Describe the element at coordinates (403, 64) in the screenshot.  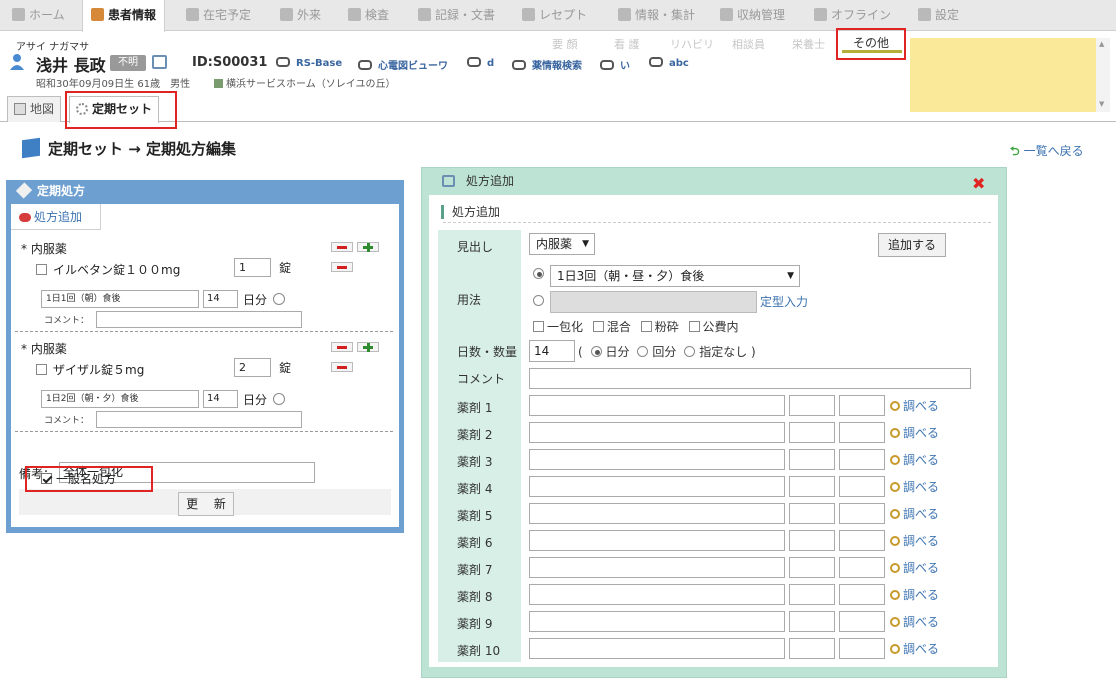
I see `link-ecg-viewer: 心電図ビューワ` at that location.